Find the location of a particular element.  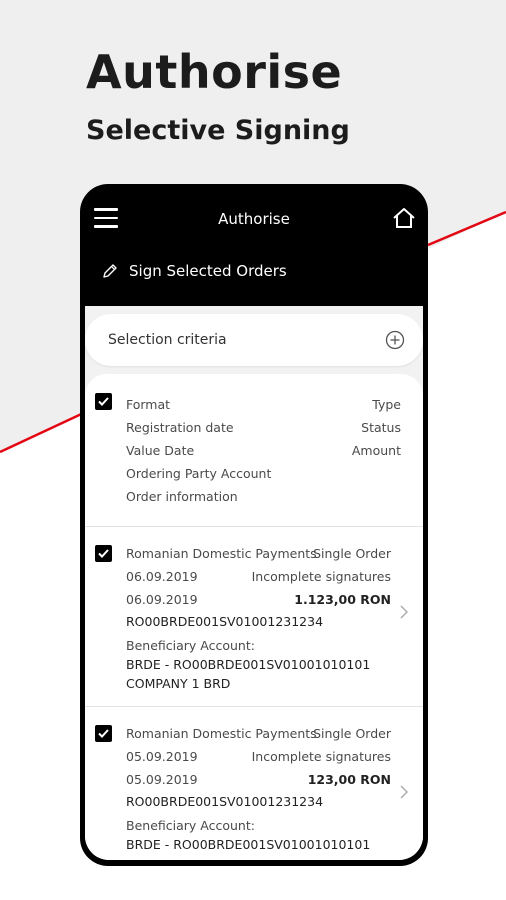

header-value-date: Value Date is located at coordinates (160, 450).